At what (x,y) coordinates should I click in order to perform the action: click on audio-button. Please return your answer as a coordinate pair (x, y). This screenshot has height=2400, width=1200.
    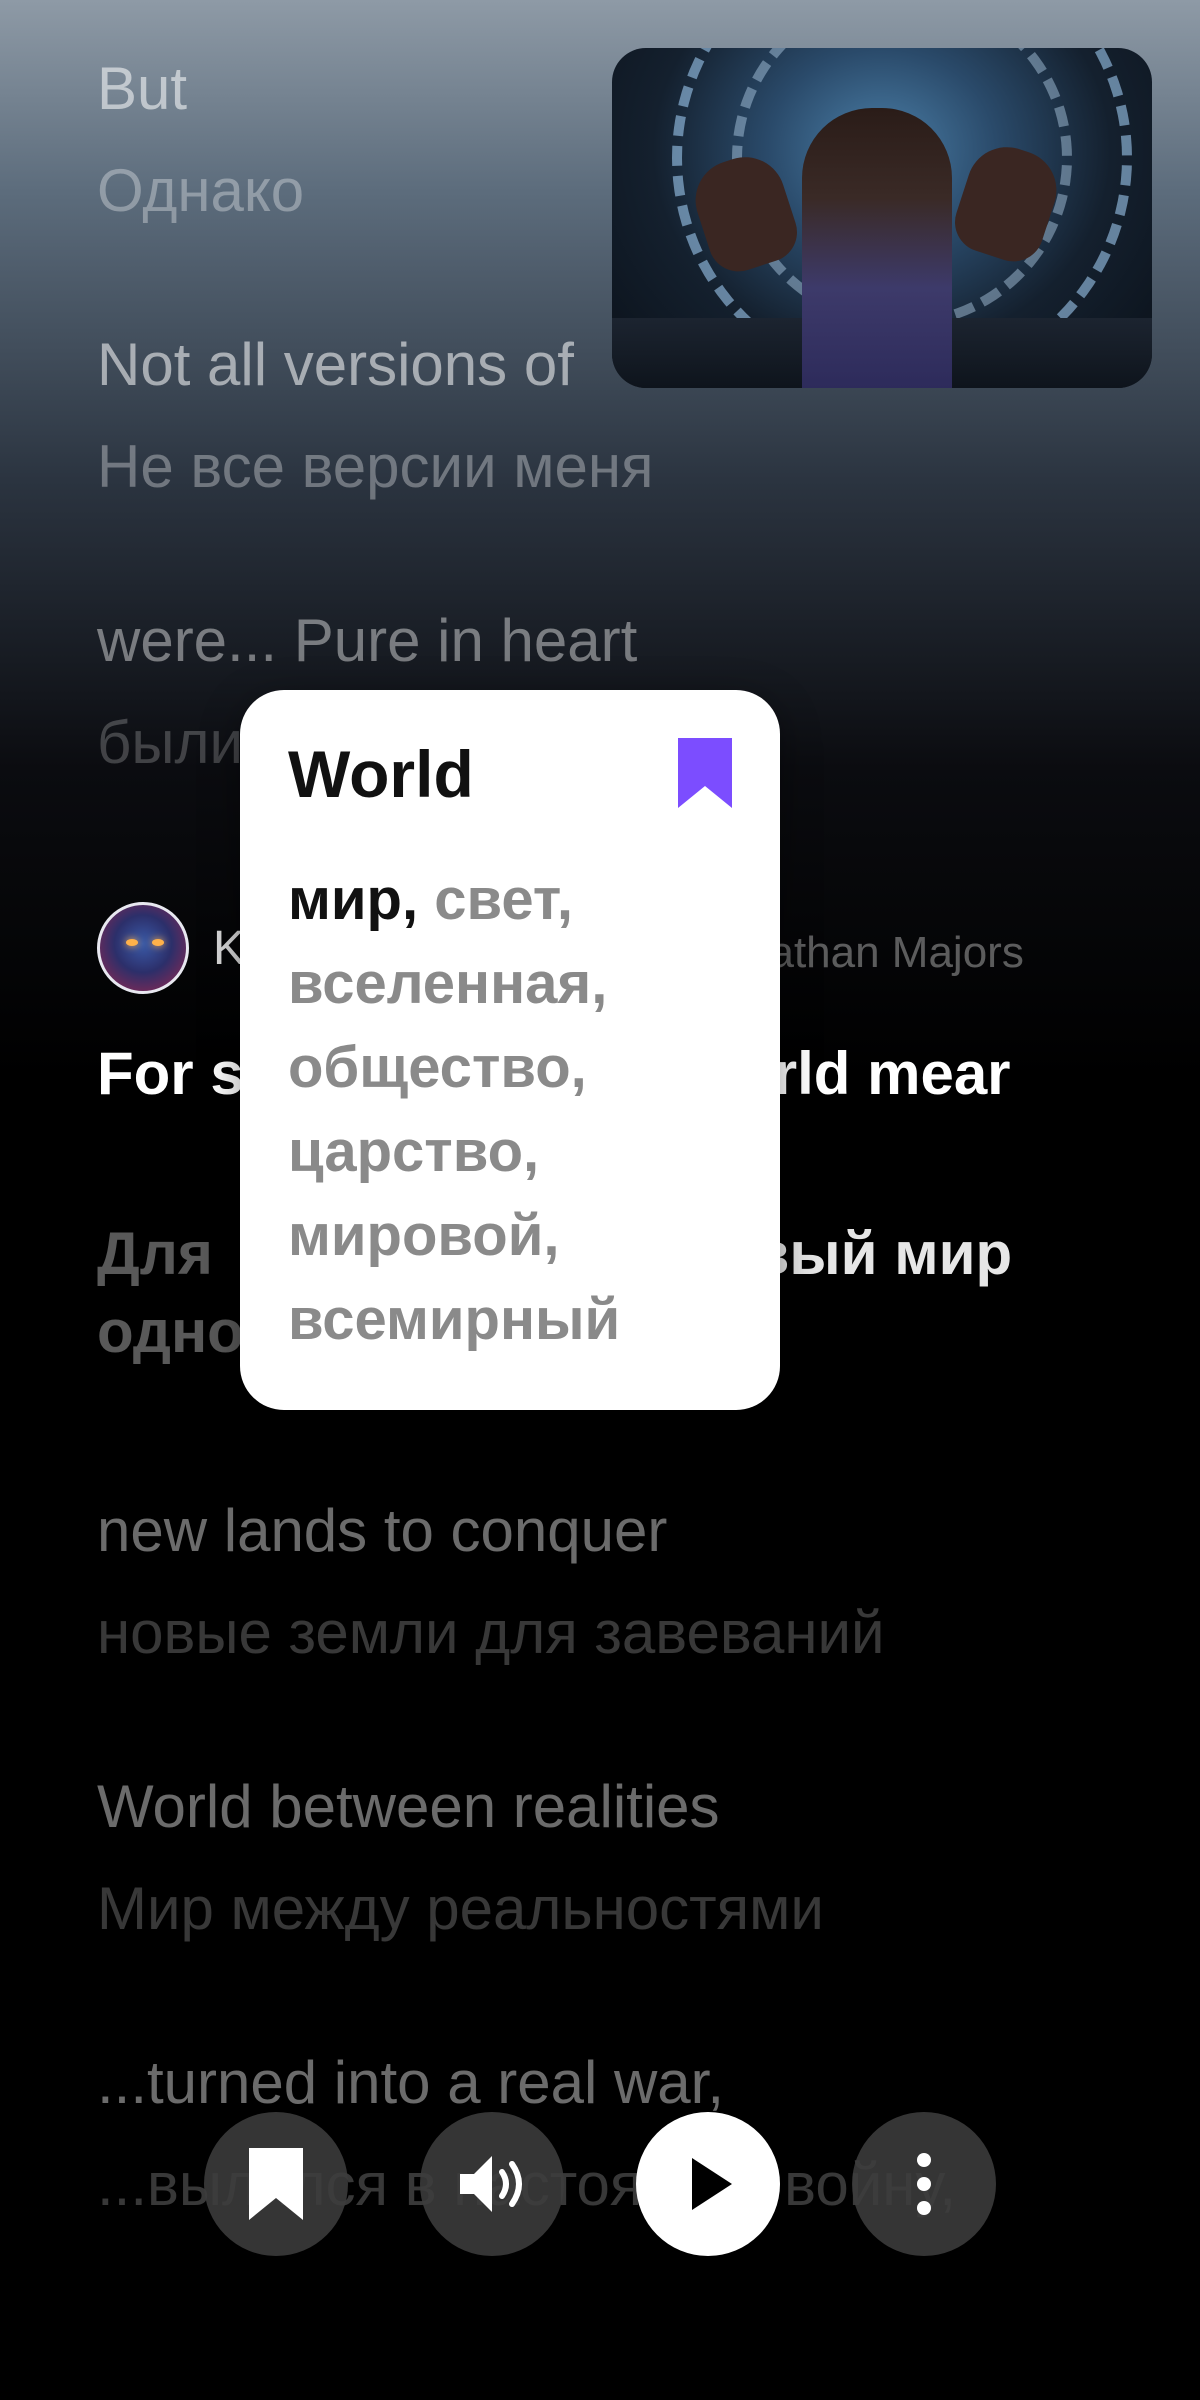
    Looking at the image, I should click on (492, 2184).